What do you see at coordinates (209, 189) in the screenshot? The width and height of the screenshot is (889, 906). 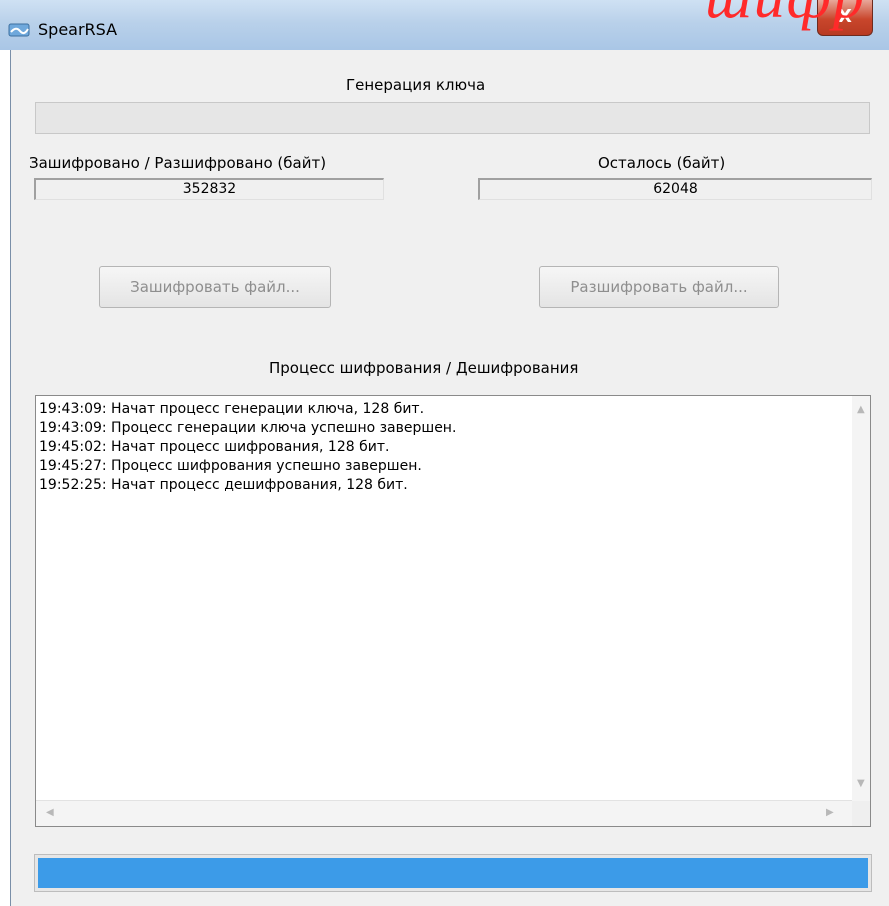 I see `processed-bytes-field: 352832` at bounding box center [209, 189].